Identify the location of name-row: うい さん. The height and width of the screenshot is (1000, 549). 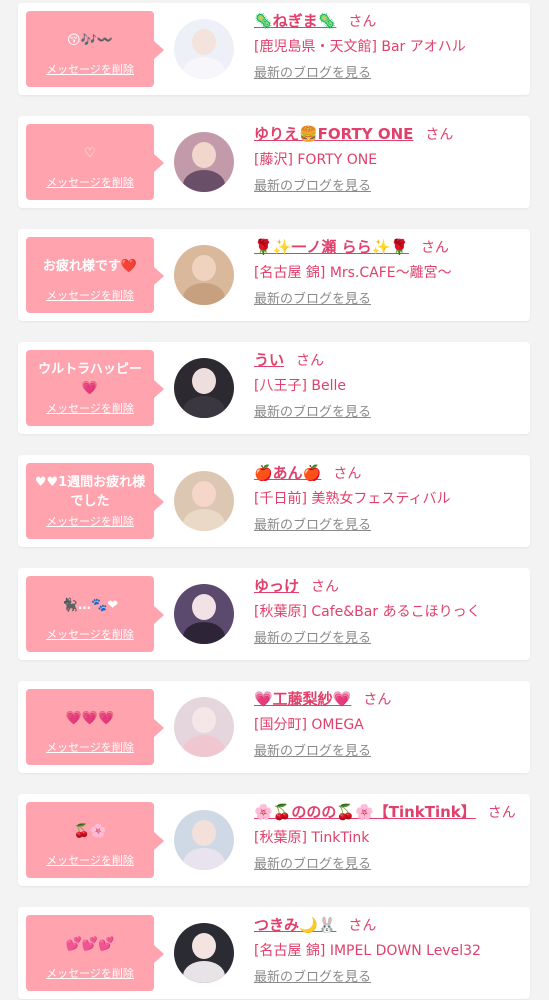
(387, 360).